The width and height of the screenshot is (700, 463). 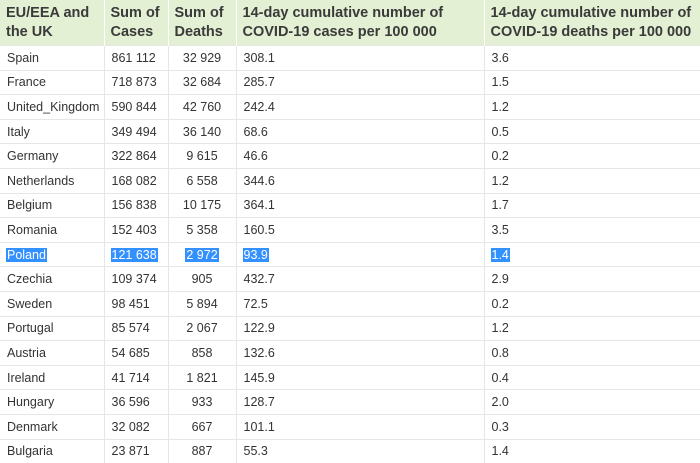 What do you see at coordinates (360, 205) in the screenshot?
I see `cases-14day-cell: 364.1` at bounding box center [360, 205].